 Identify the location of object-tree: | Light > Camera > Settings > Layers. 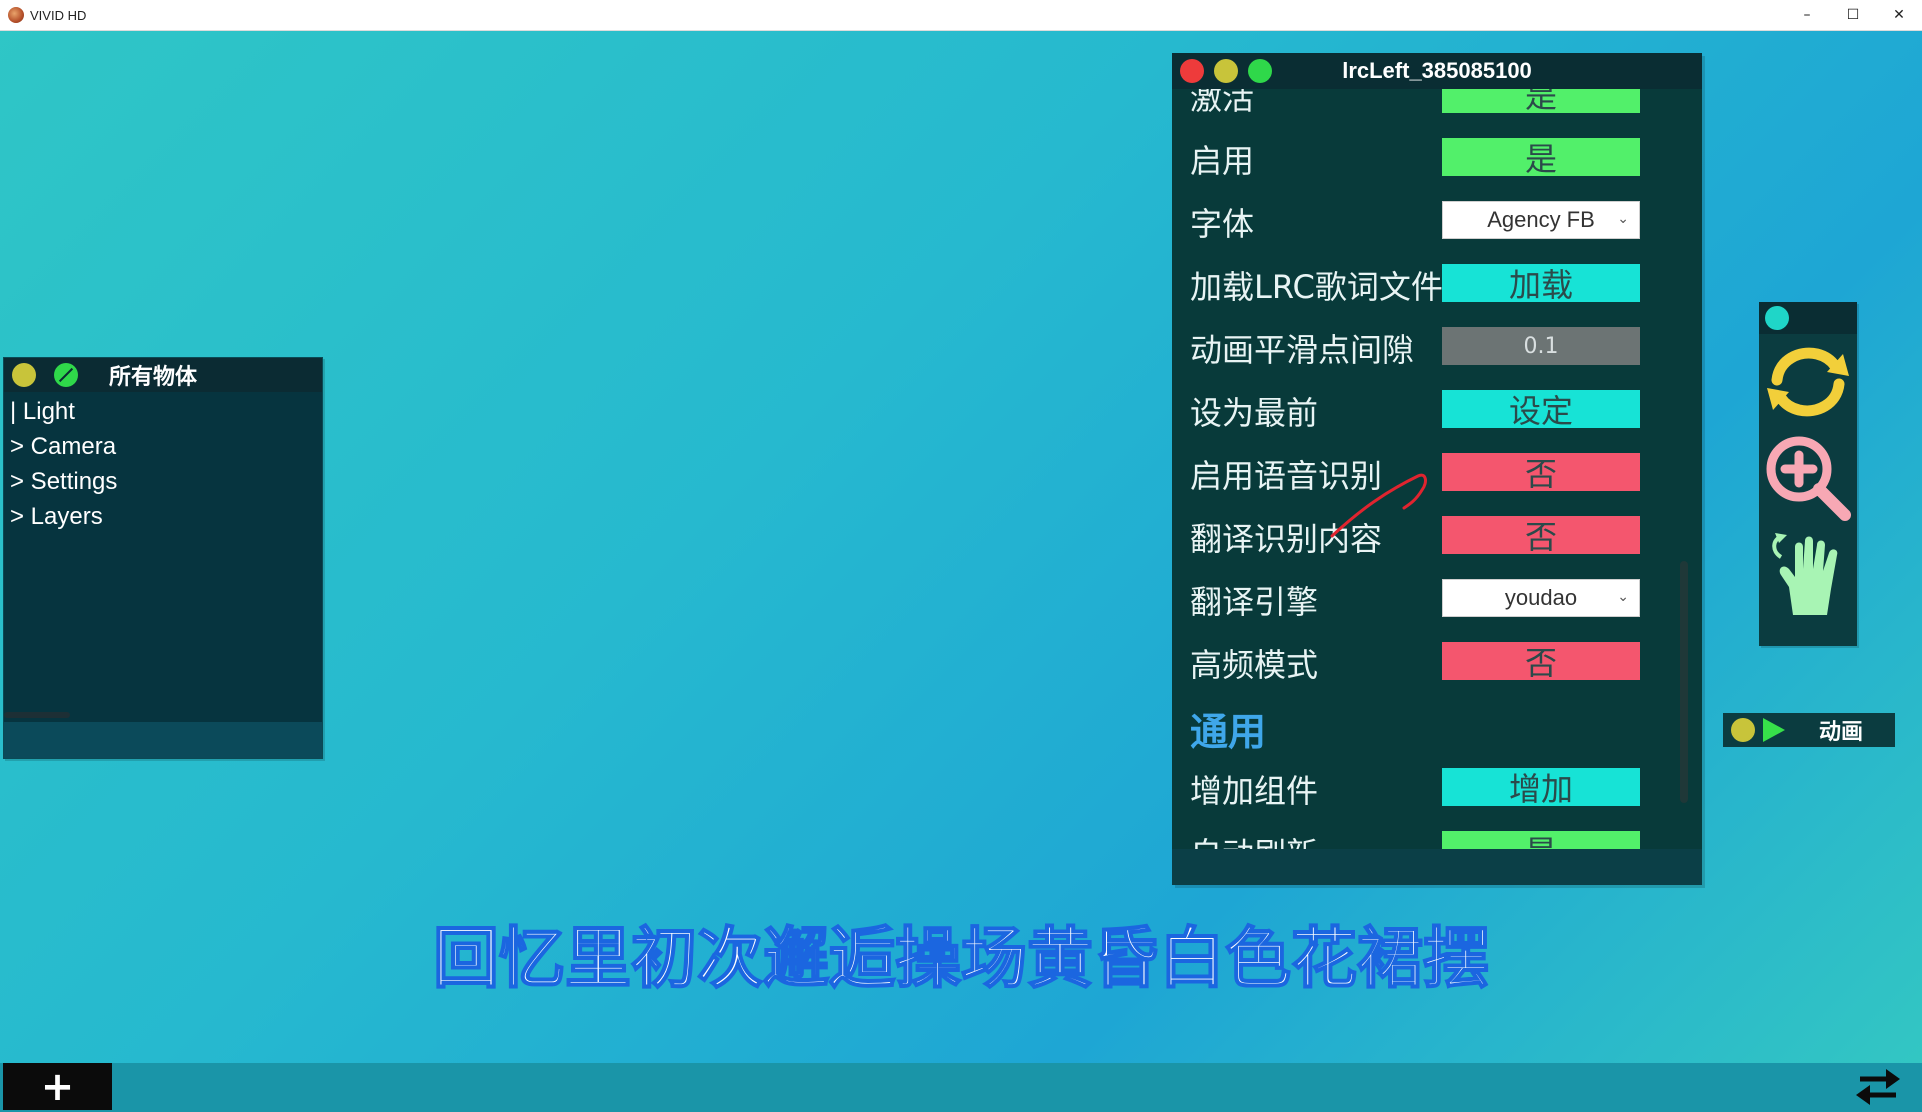
(163, 464).